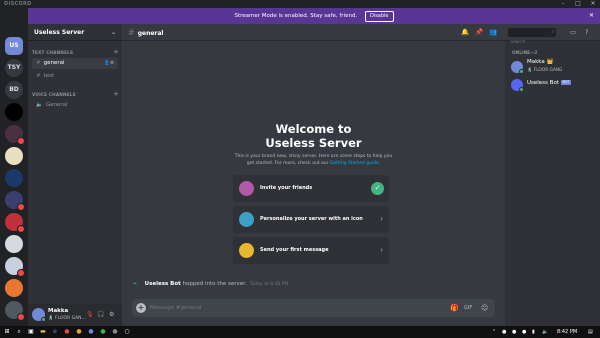 This screenshot has height=338, width=600. What do you see at coordinates (75, 94) in the screenshot?
I see `category-voice-channels: VOICE CHANNELS +` at bounding box center [75, 94].